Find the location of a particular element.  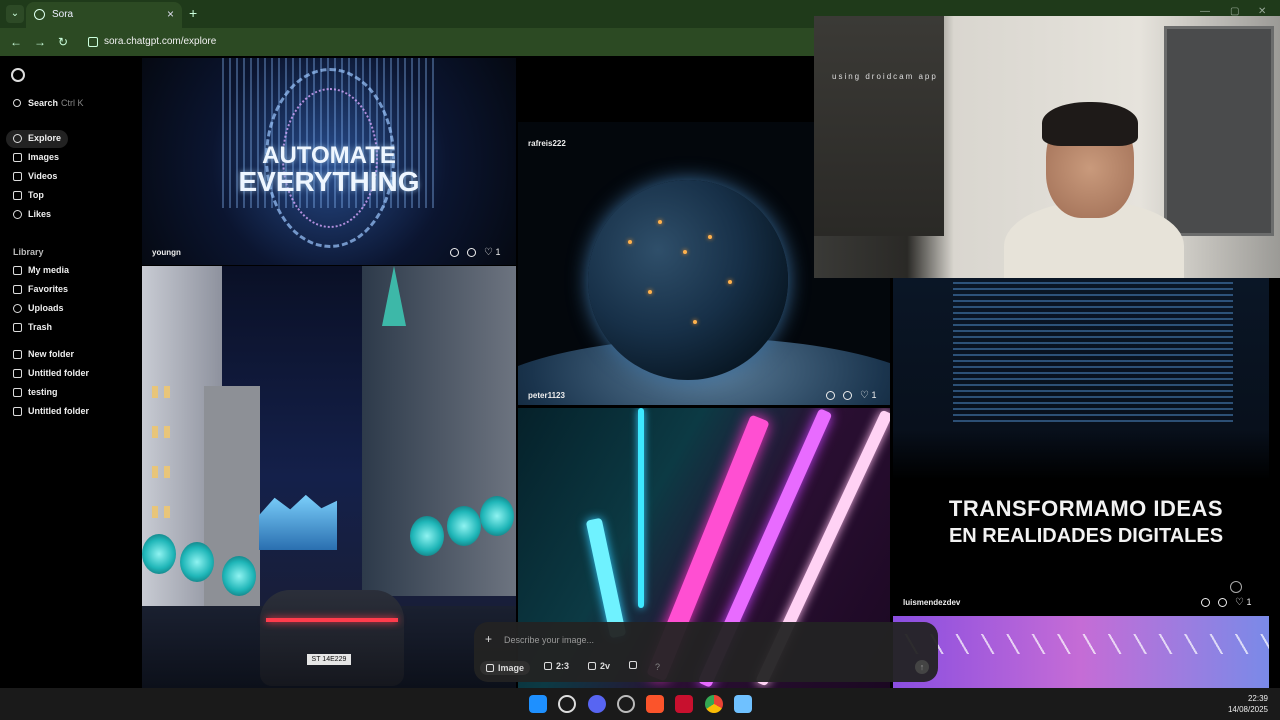

sidebar-item-favorites: Favorites is located at coordinates (37, 290).